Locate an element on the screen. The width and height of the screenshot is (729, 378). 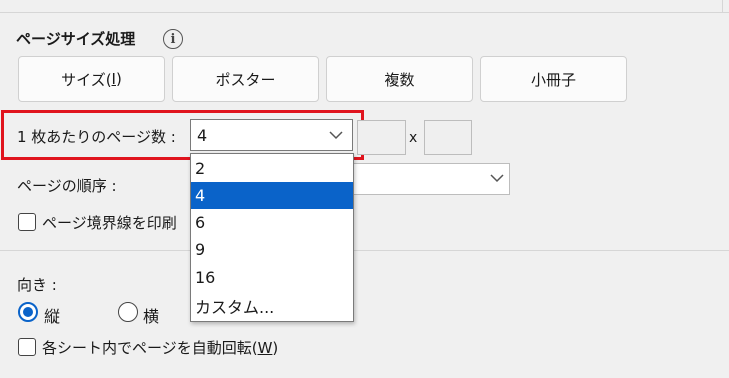
page-border-label: ページ境界線を印刷 is located at coordinates (109, 223).